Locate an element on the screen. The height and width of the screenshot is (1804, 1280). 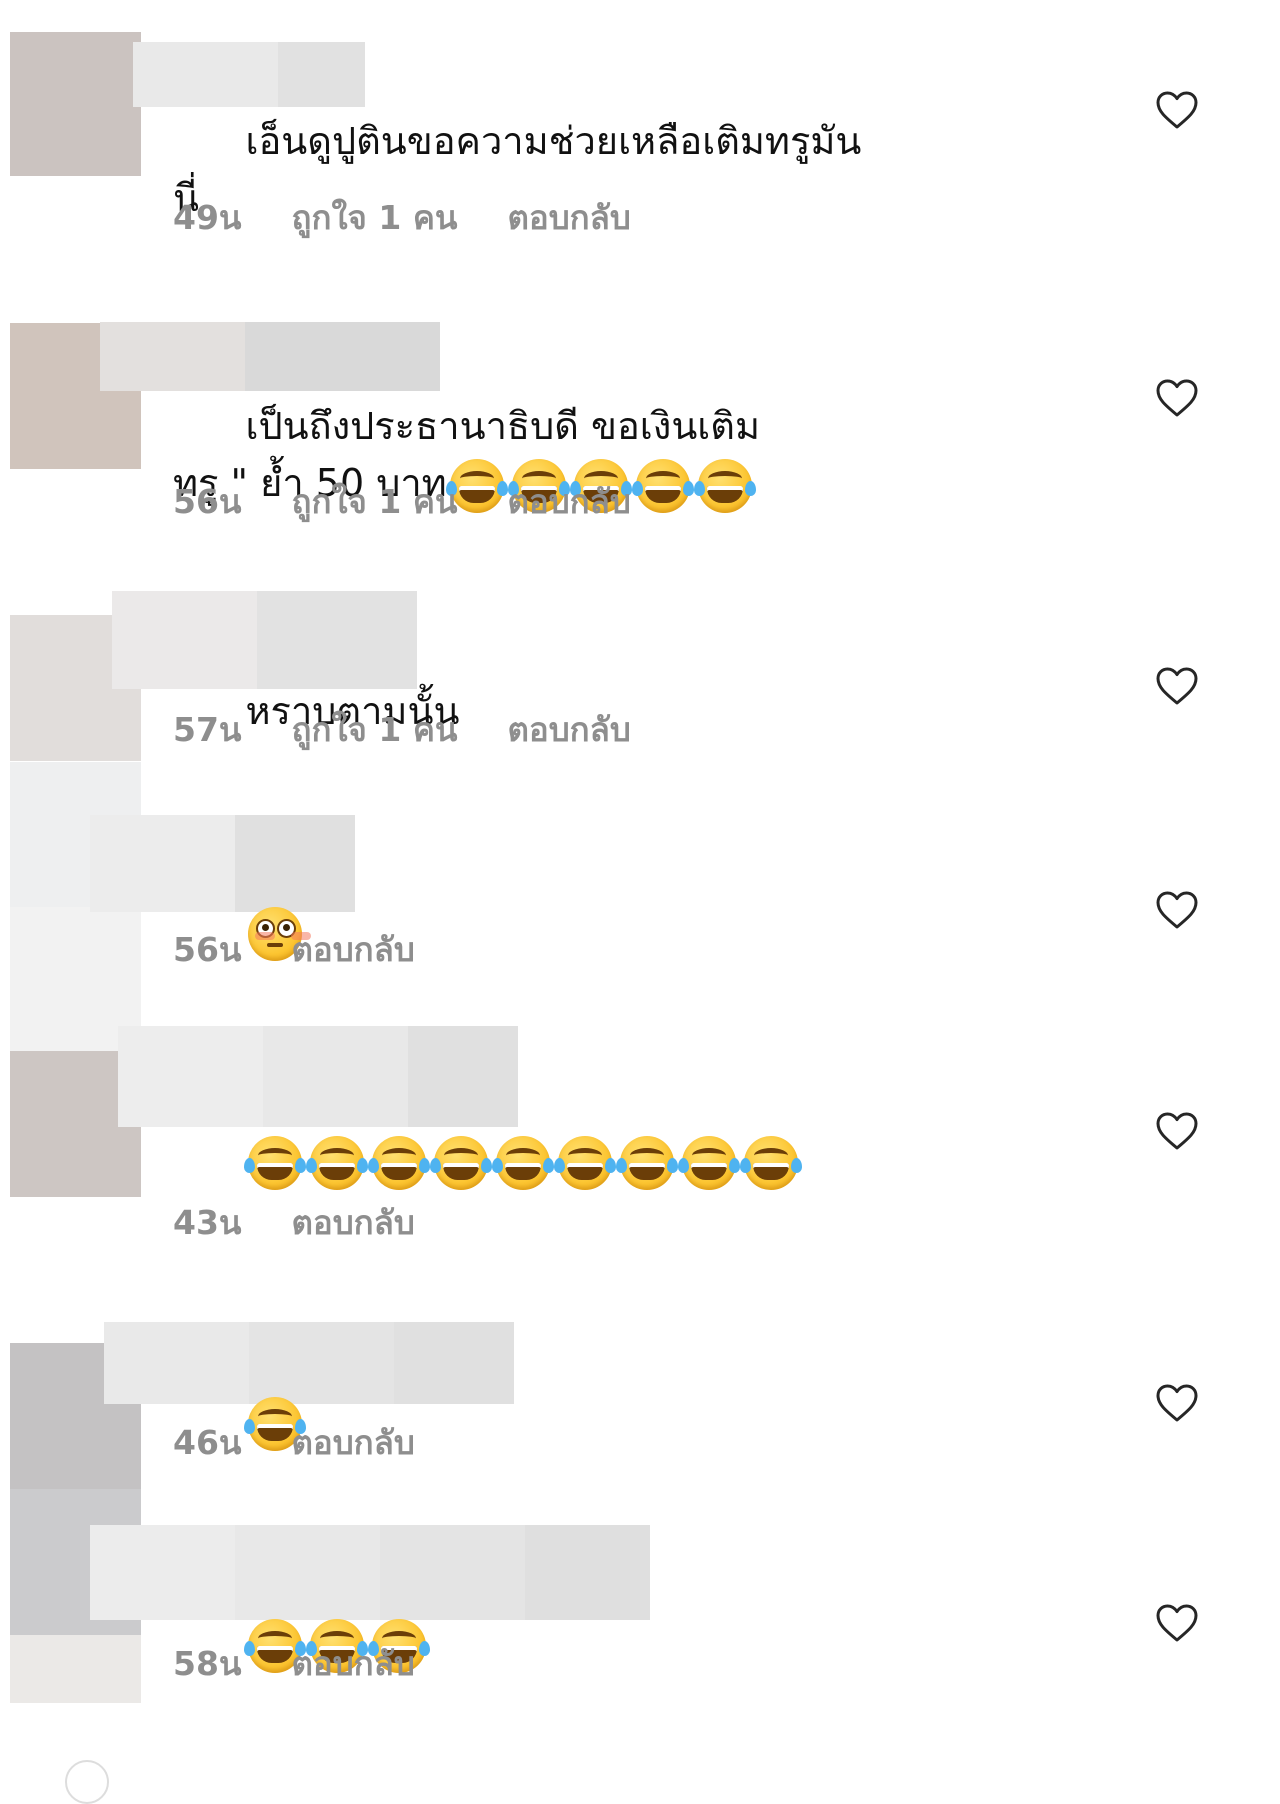
comment-meta: 46น ตอบกลับ is located at coordinates (294, 1443).